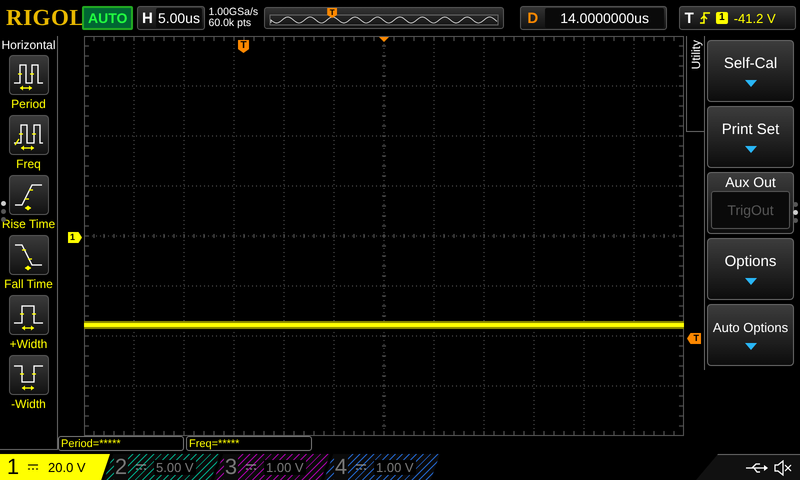 The height and width of the screenshot is (480, 800). Describe the element at coordinates (694, 338) in the screenshot. I see `trigger-level-marker: T` at that location.